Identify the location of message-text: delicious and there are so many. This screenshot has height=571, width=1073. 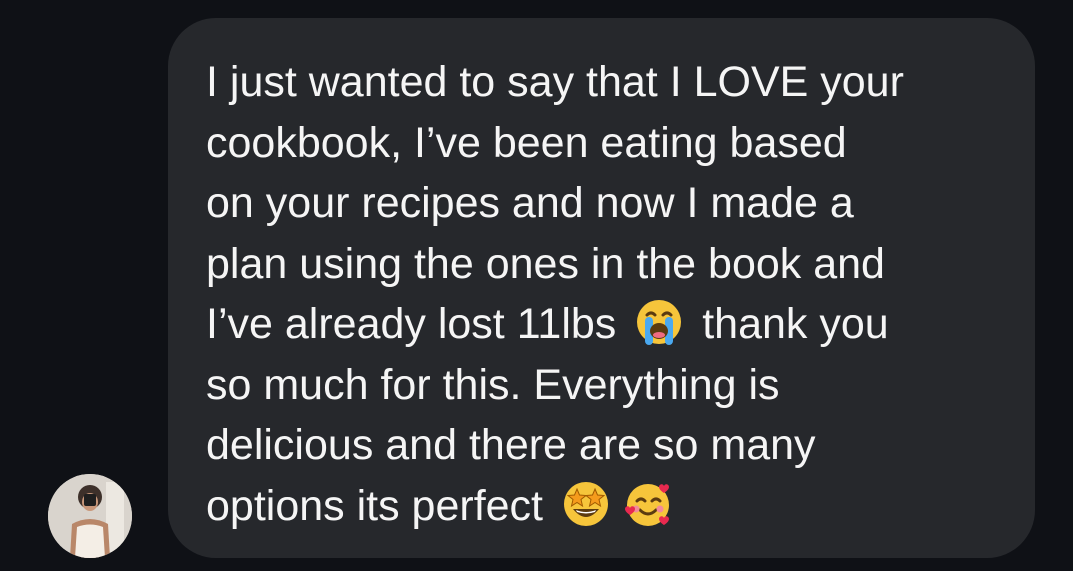
(511, 445).